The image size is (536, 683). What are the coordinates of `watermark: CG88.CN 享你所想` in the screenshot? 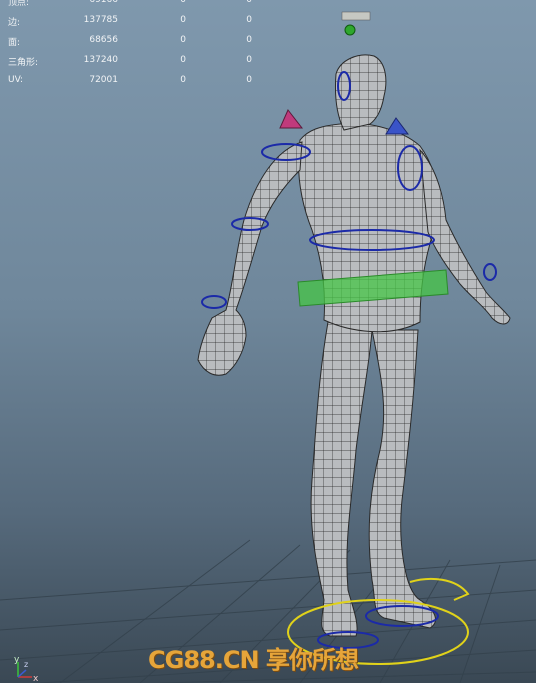 It's located at (253, 660).